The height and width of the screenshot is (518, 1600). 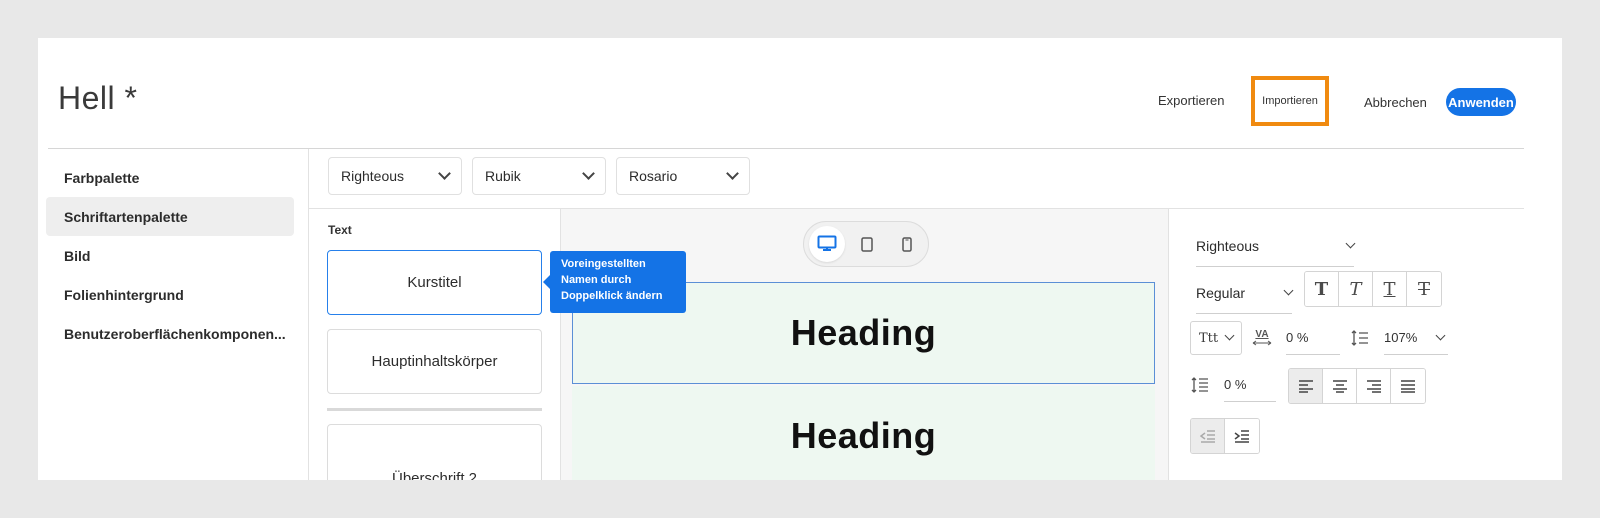 I want to click on text-style-main-body: Hauptinhaltskörper, so click(x=434, y=361).